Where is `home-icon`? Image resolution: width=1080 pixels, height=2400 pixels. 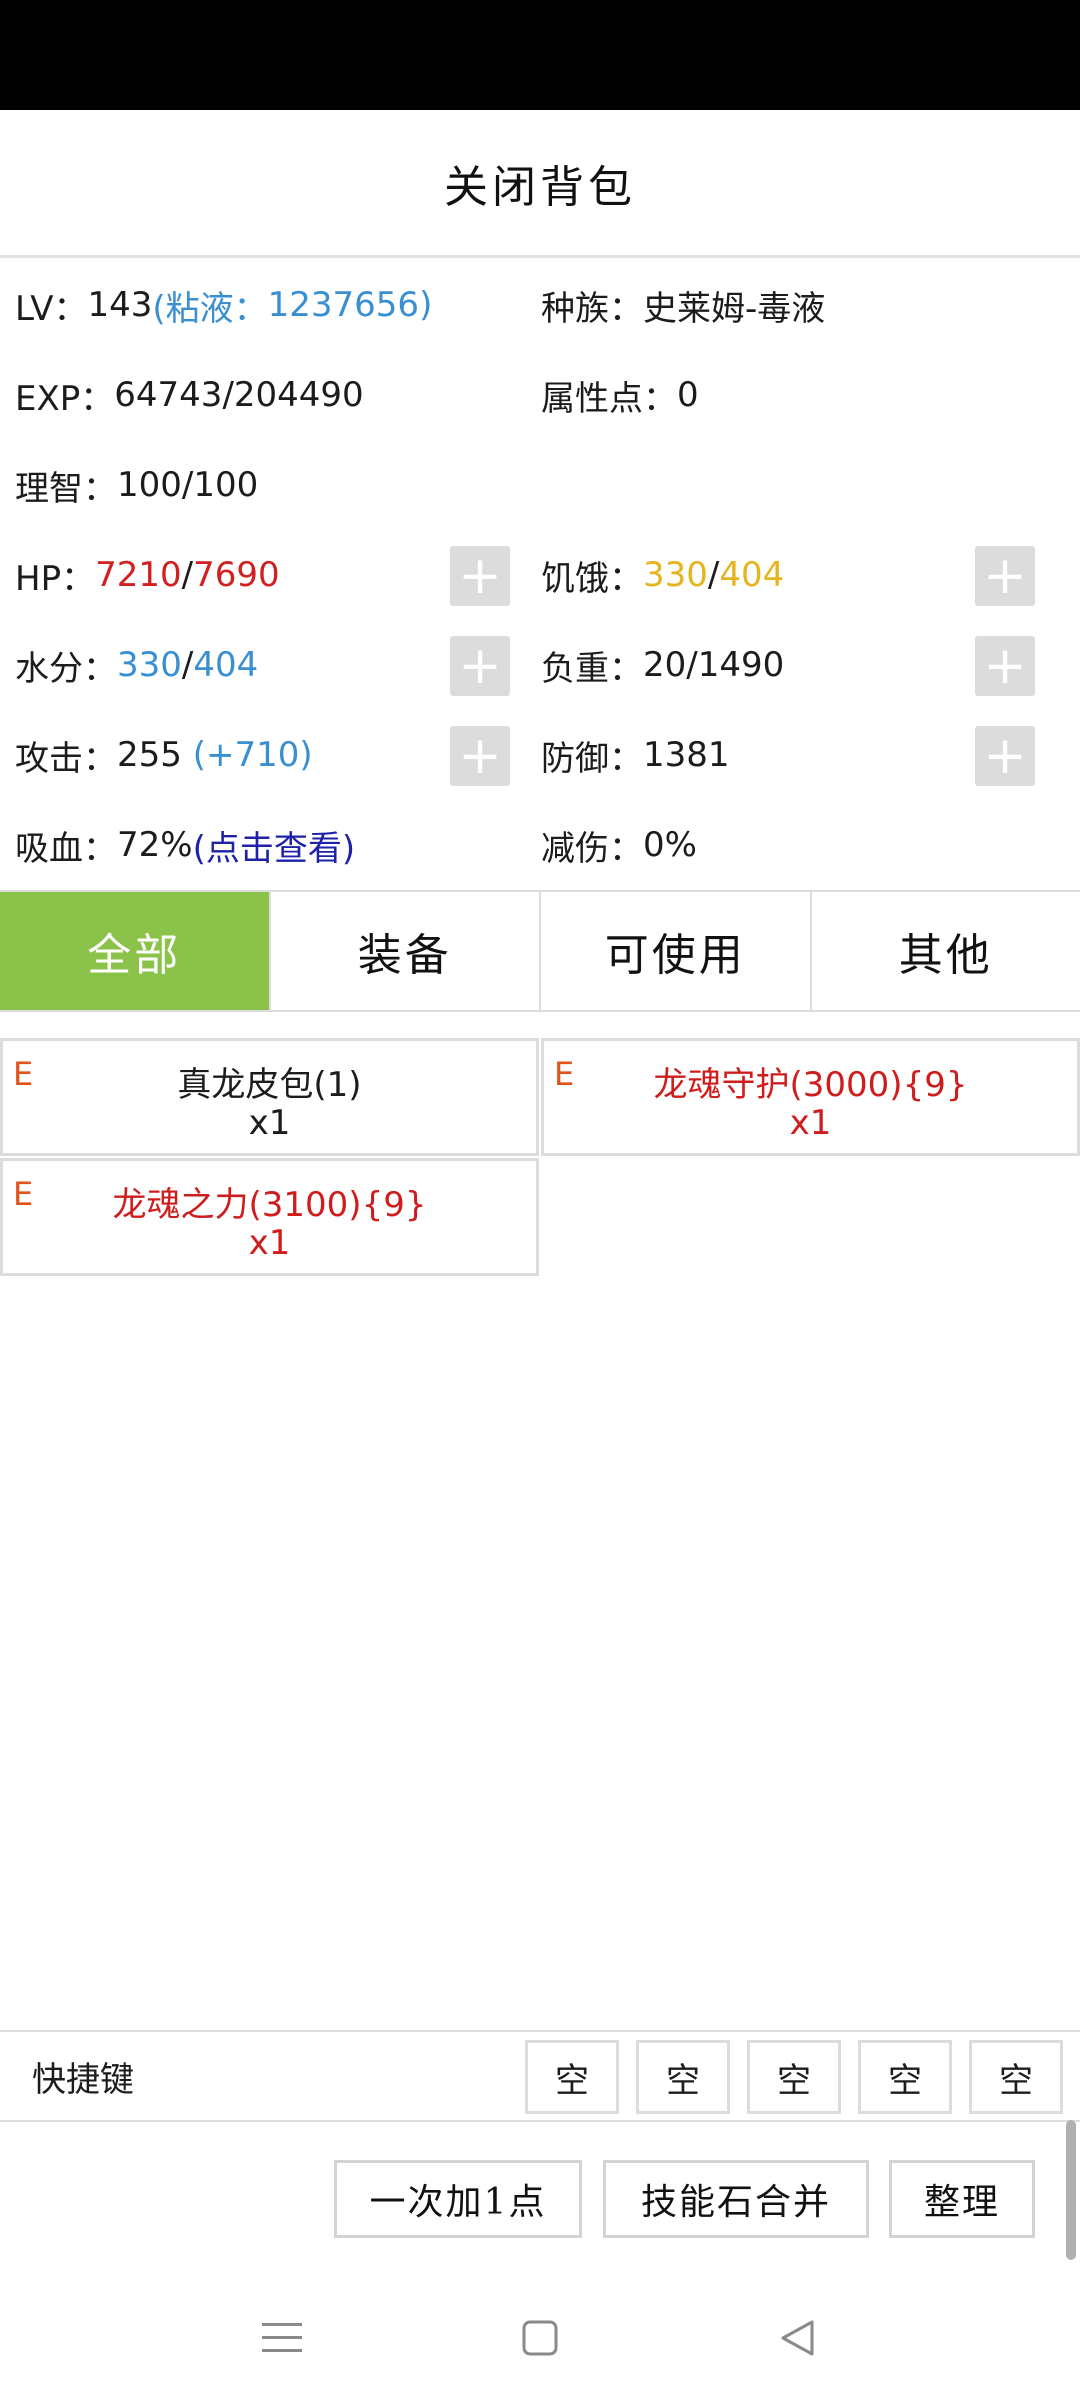 home-icon is located at coordinates (540, 2337).